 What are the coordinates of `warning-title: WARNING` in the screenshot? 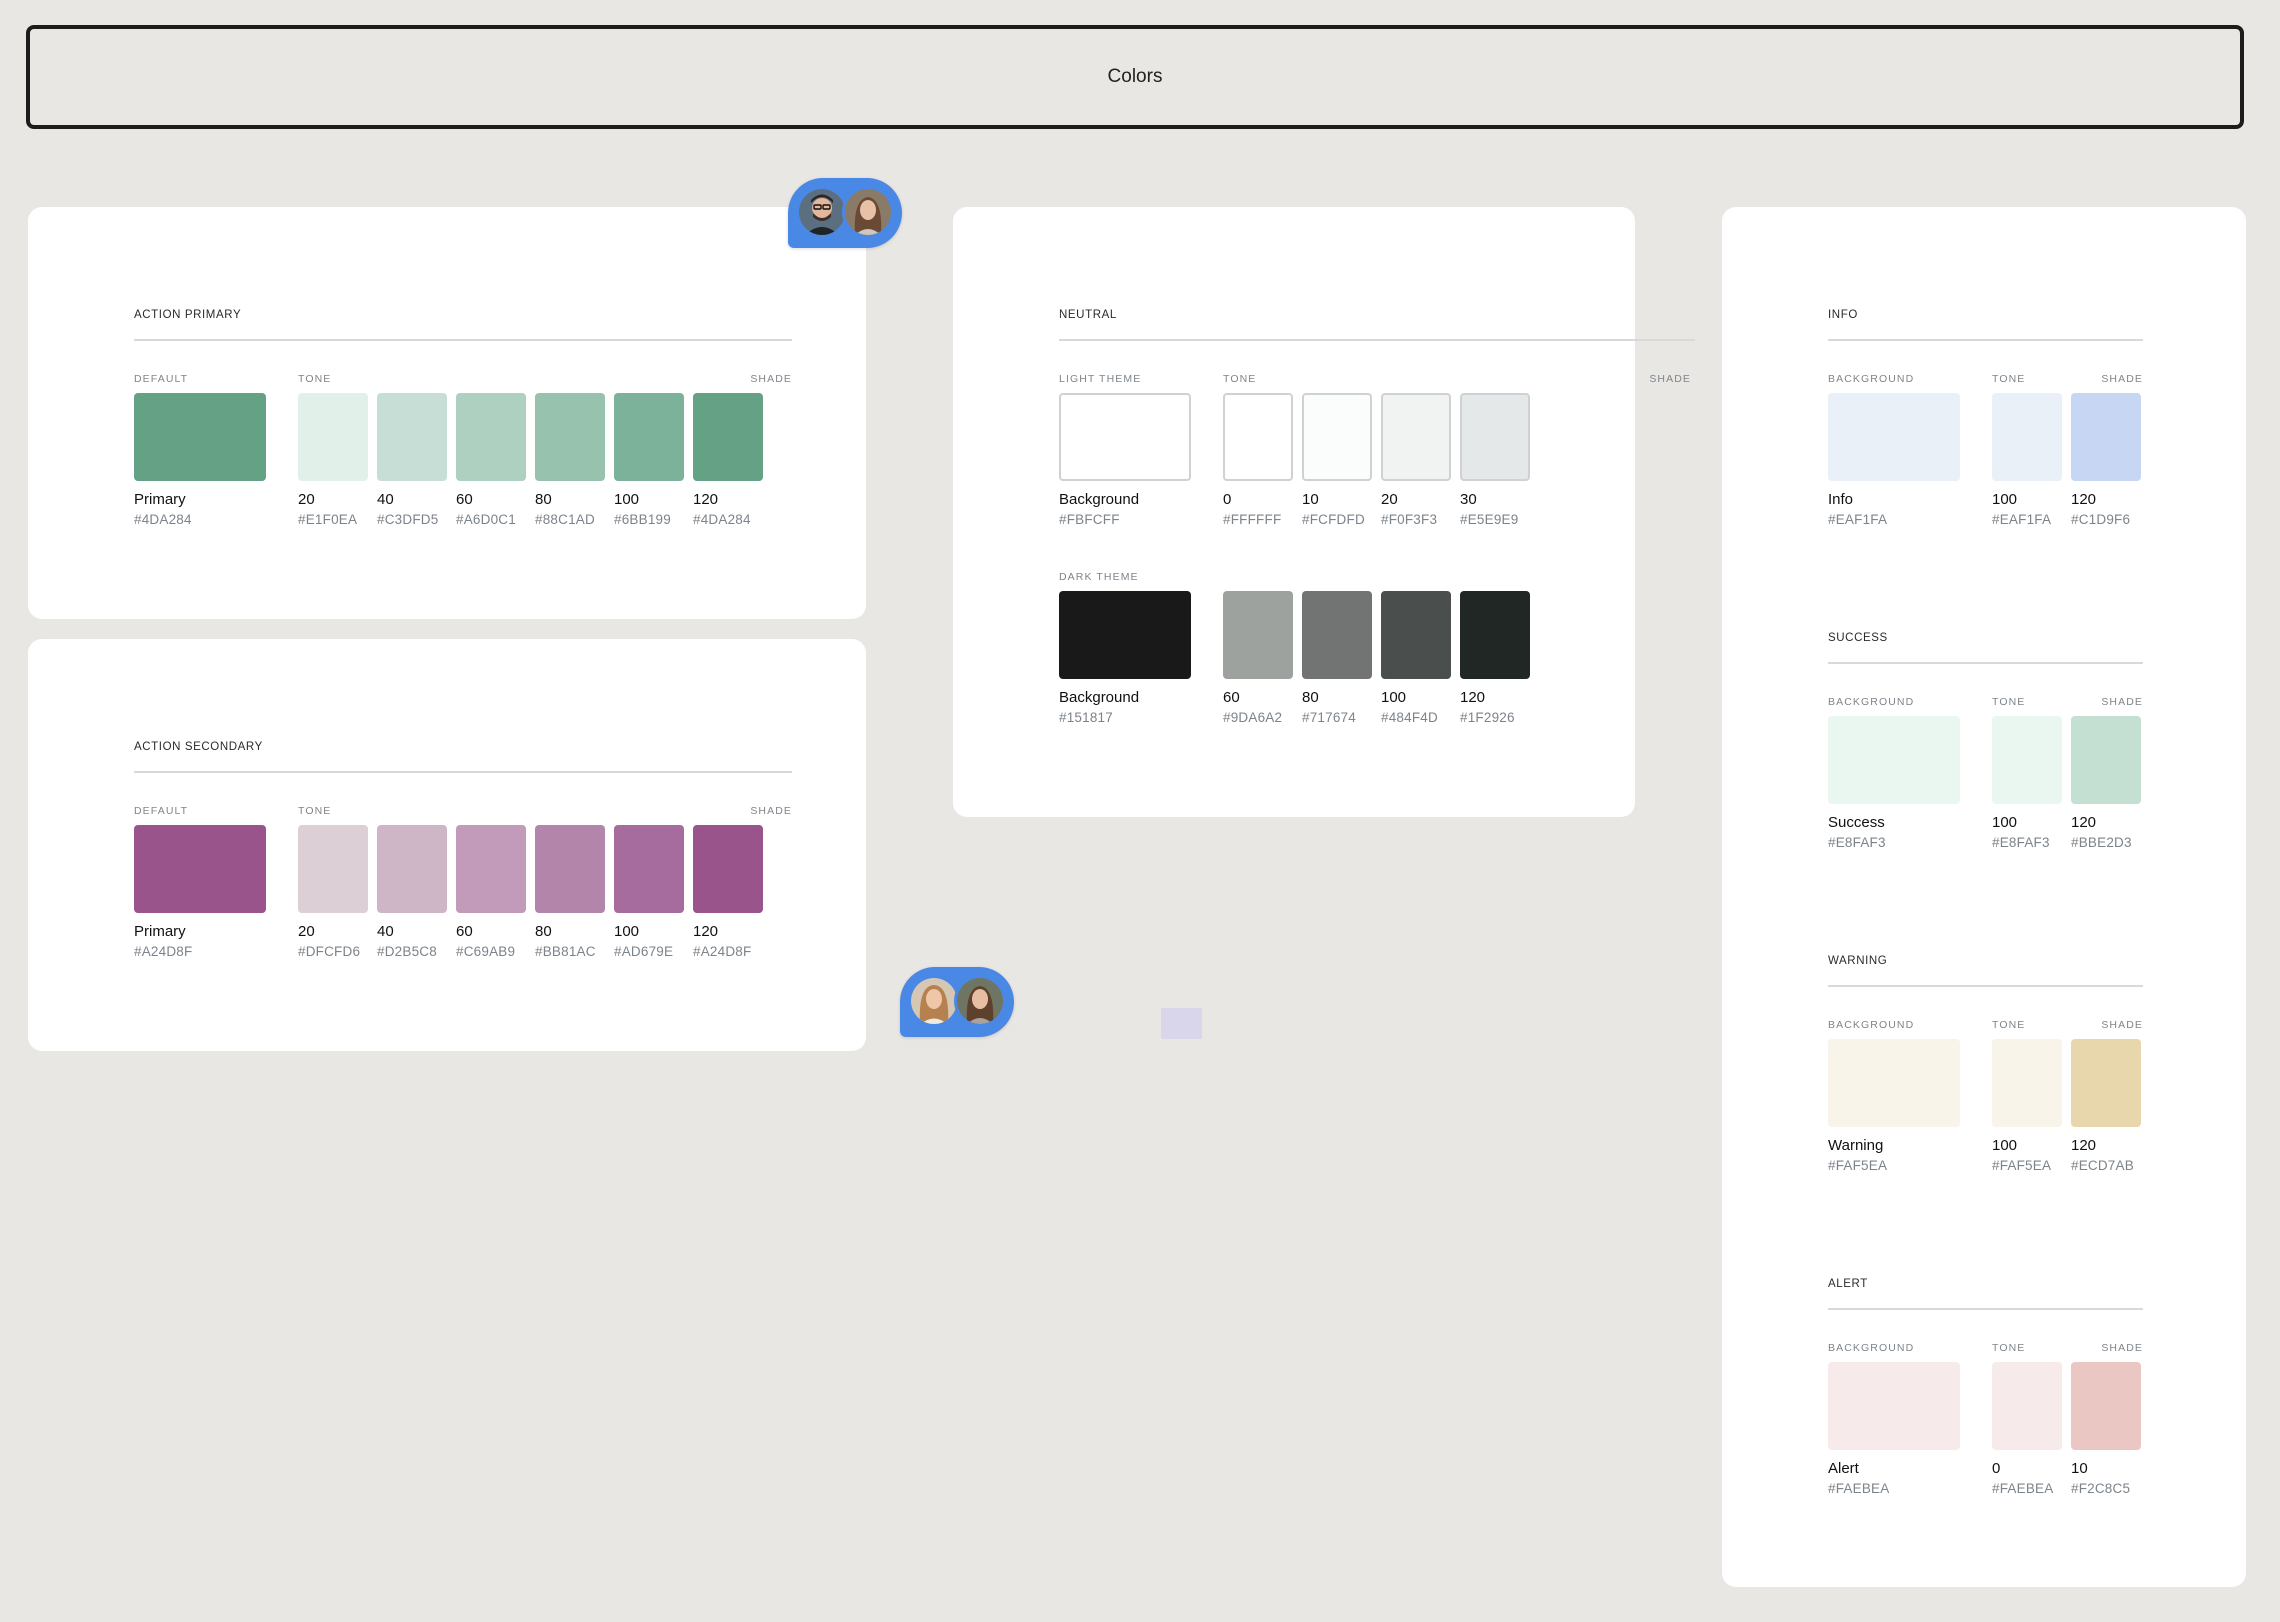 It's located at (1858, 961).